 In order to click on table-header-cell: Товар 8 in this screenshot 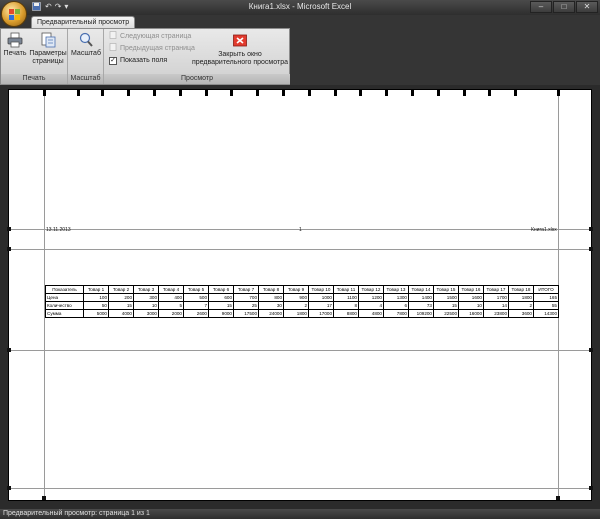, I will do `click(271, 289)`.